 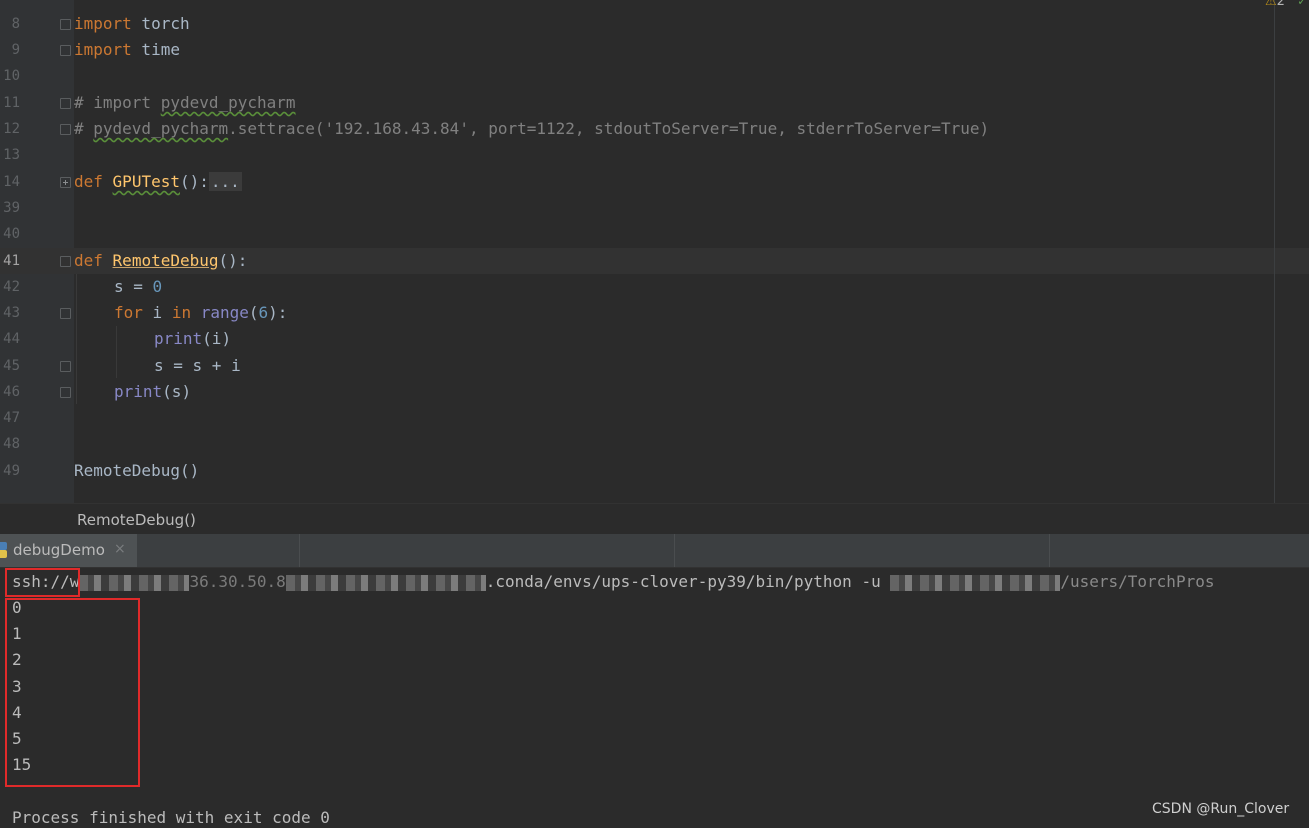 What do you see at coordinates (11, 444) in the screenshot?
I see `line-number: 48` at bounding box center [11, 444].